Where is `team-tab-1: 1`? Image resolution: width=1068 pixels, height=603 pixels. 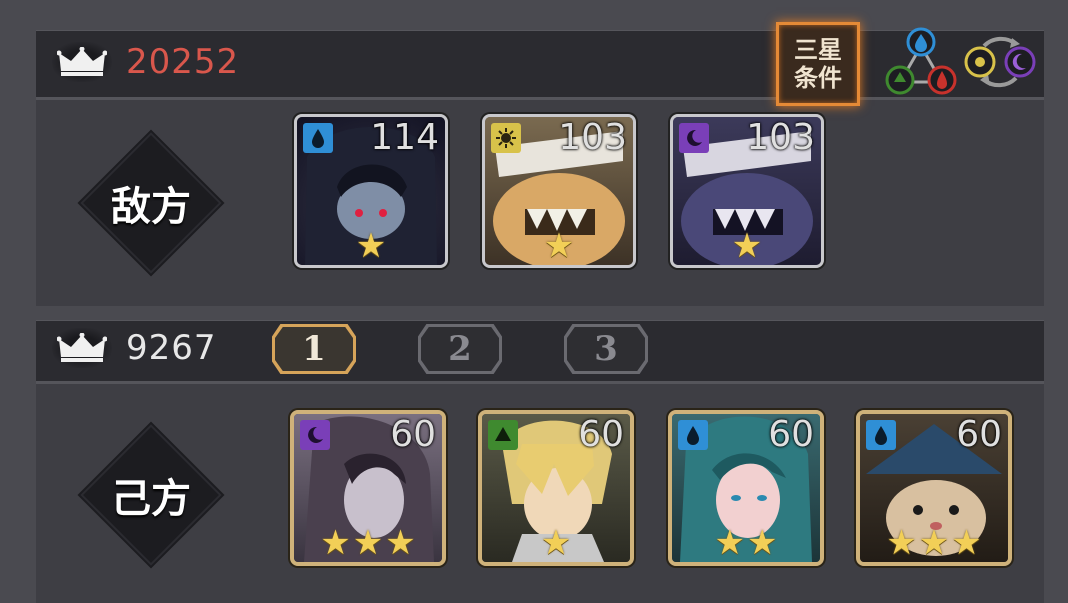 team-tab-1: 1 is located at coordinates (314, 349).